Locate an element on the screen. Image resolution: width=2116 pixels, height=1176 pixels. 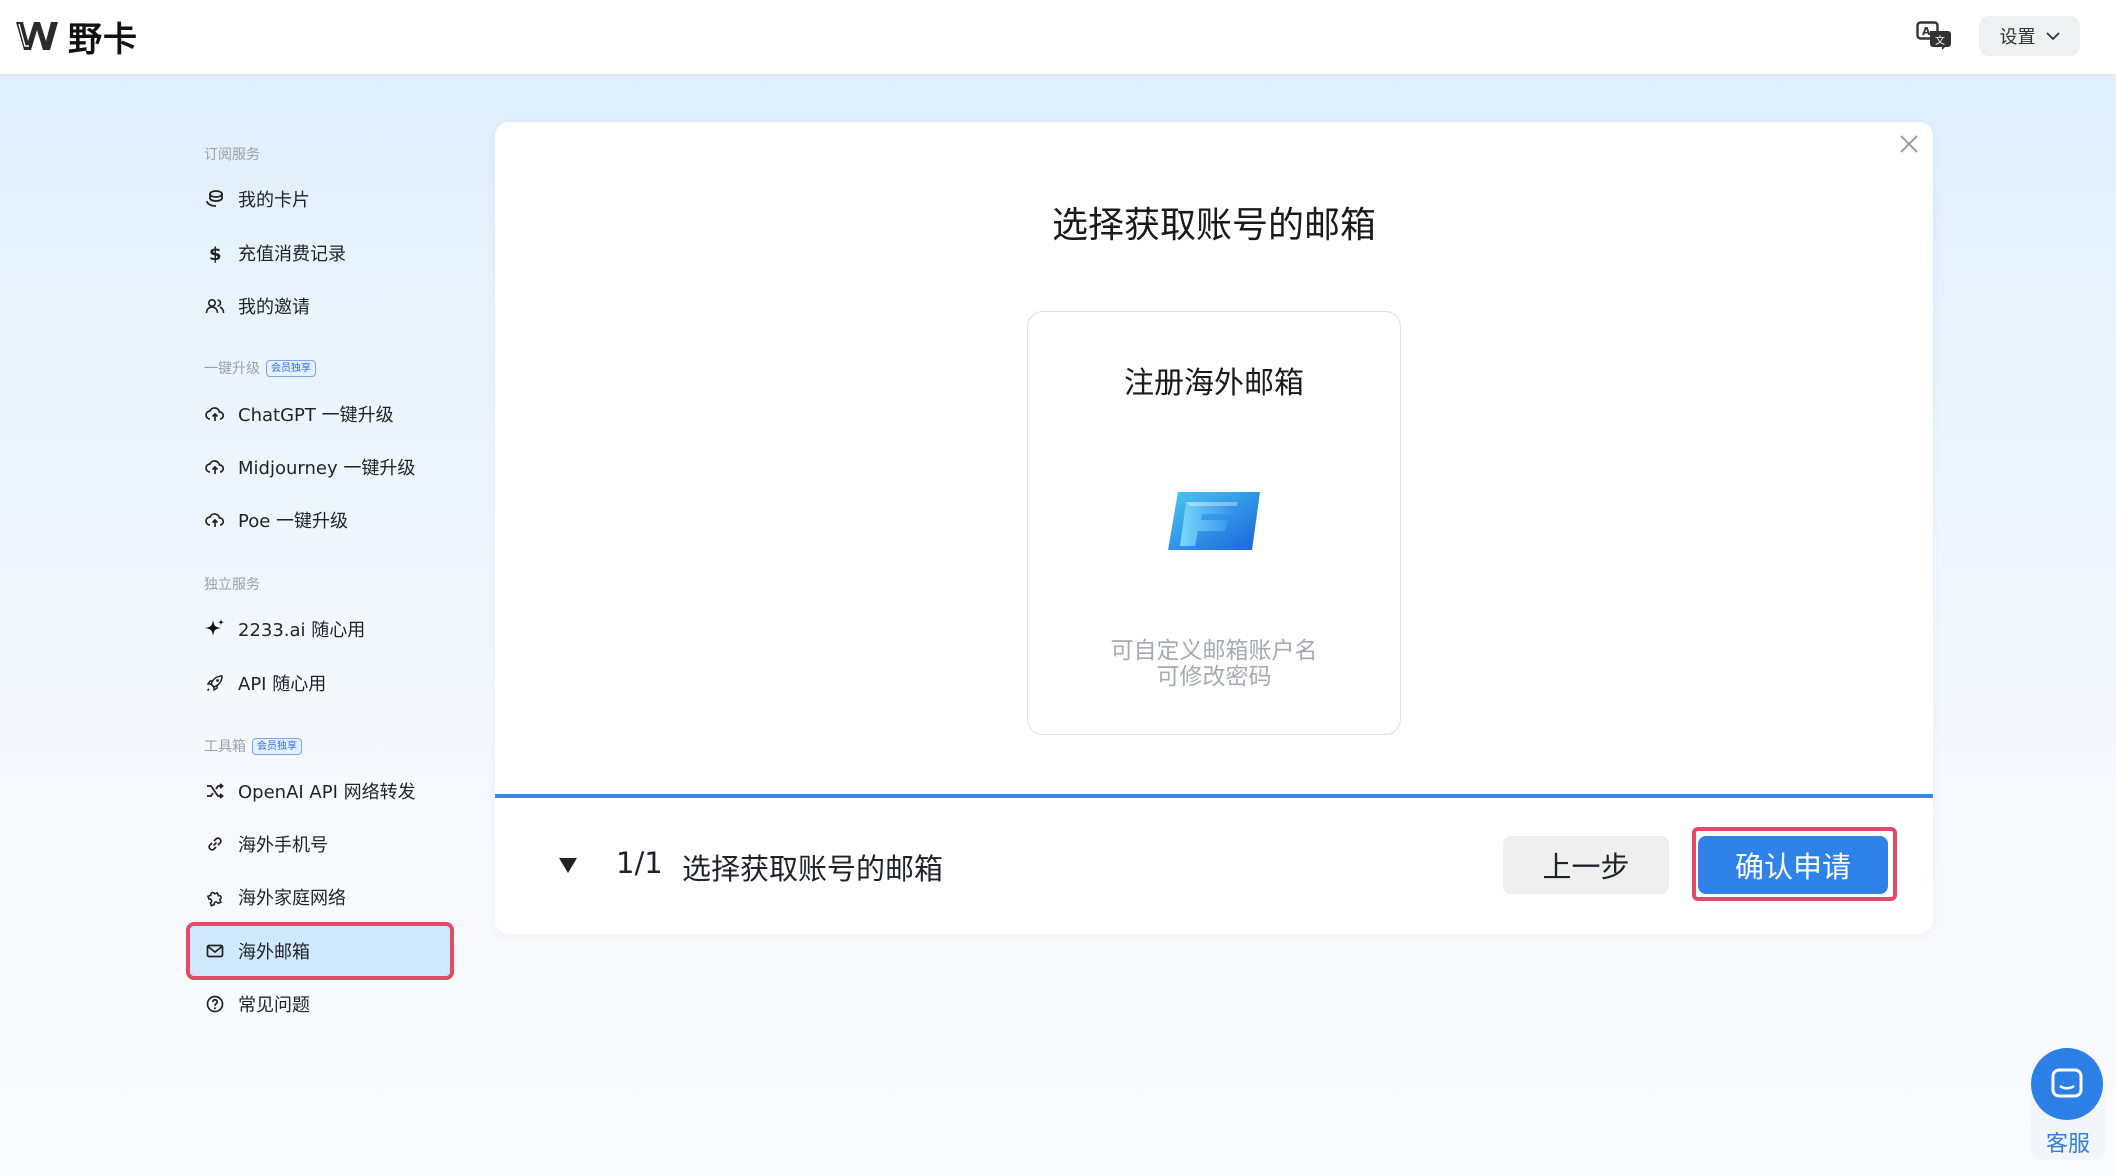
section-subscription: 订阅服务 is located at coordinates (232, 155).